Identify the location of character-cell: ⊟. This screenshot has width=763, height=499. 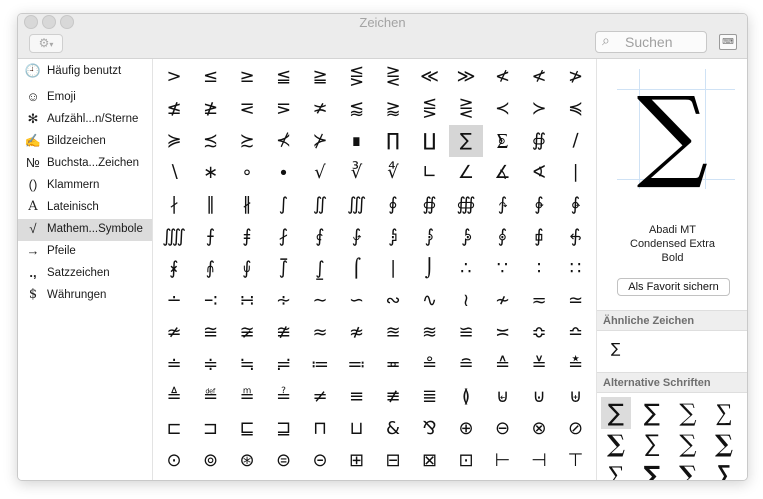
(393, 461).